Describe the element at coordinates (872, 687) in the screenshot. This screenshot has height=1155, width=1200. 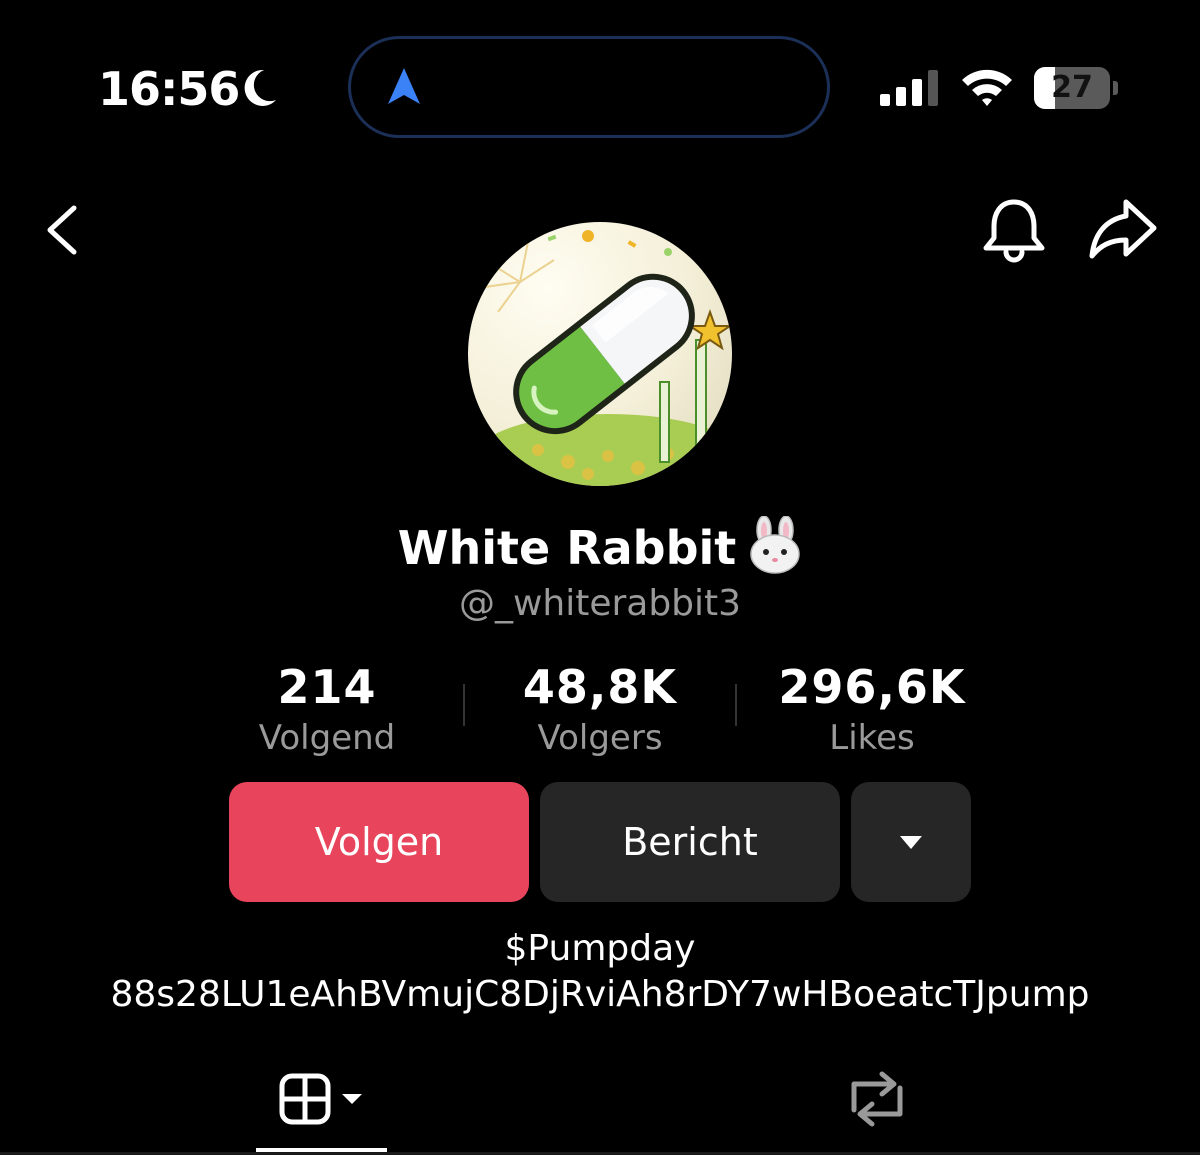
I see `stat-value: 296,6K` at that location.